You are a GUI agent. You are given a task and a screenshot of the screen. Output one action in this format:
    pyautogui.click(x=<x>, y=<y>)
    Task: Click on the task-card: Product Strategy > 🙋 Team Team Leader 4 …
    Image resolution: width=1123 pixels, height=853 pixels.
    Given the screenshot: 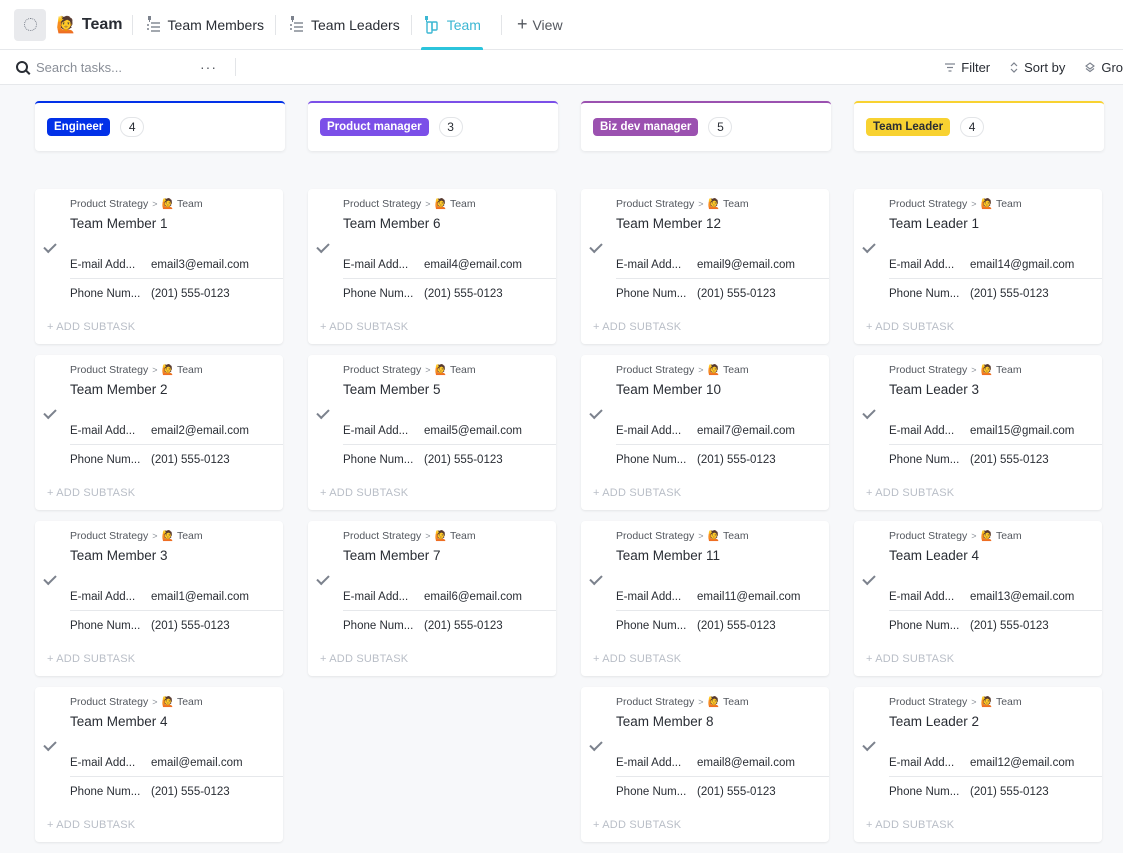 What is the action you would take?
    pyautogui.click(x=978, y=598)
    